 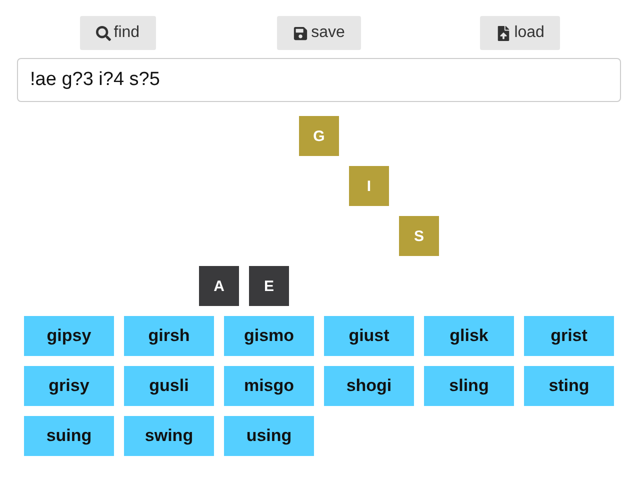 What do you see at coordinates (319, 80) in the screenshot?
I see `search-field: !ae g?3 i?4 s?5` at bounding box center [319, 80].